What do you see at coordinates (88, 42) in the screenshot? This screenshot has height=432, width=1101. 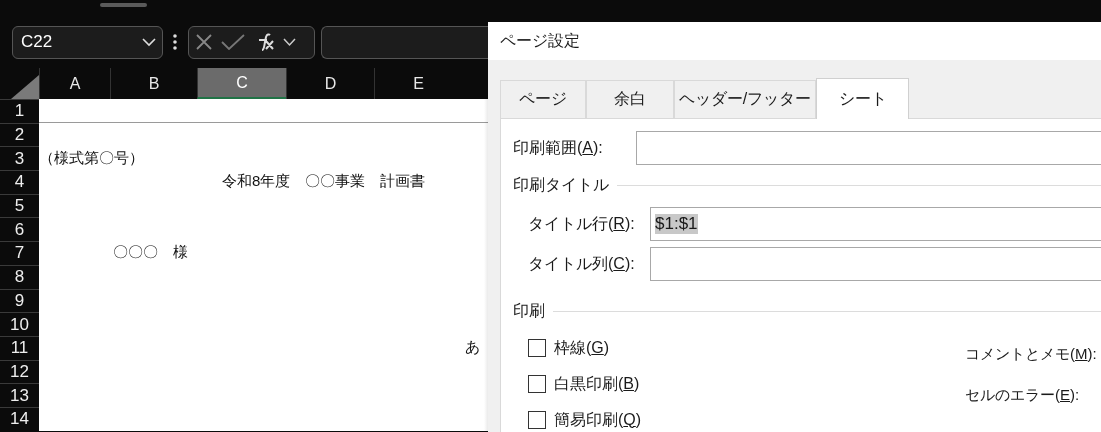 I see `name-box: C22` at bounding box center [88, 42].